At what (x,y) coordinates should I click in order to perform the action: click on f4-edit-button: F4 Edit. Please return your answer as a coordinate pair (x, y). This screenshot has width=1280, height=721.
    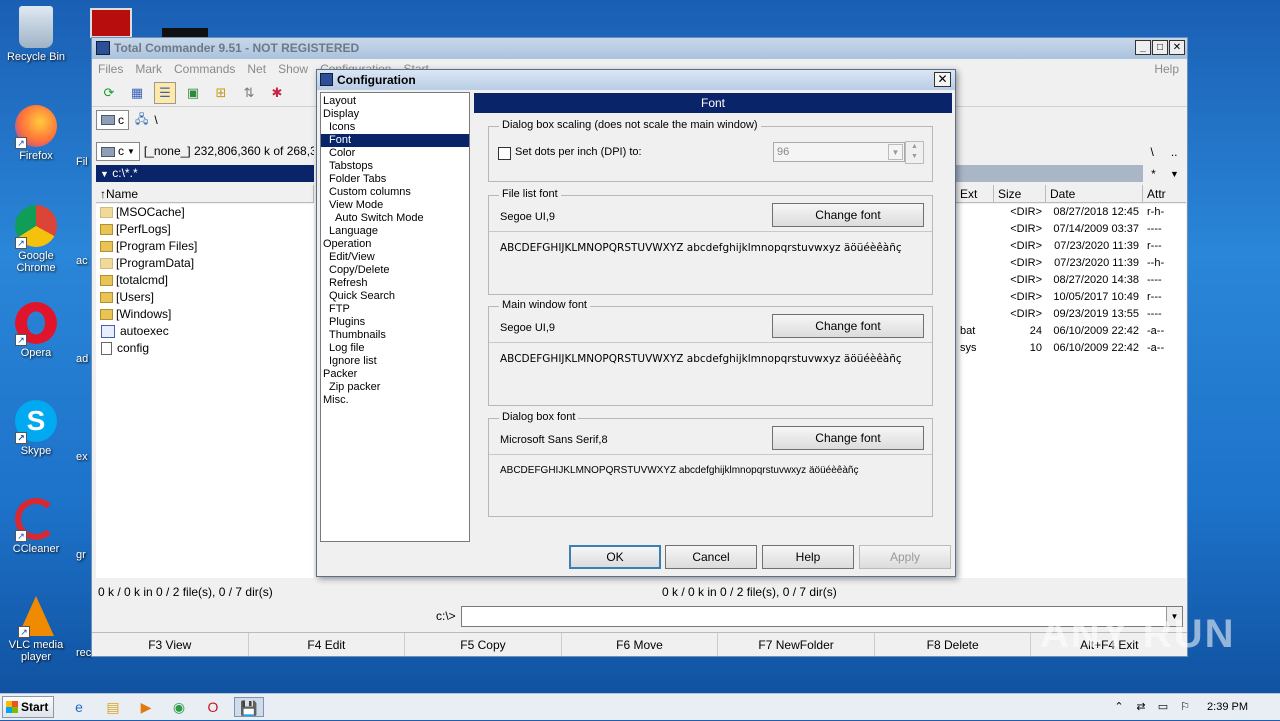
    Looking at the image, I should click on (327, 644).